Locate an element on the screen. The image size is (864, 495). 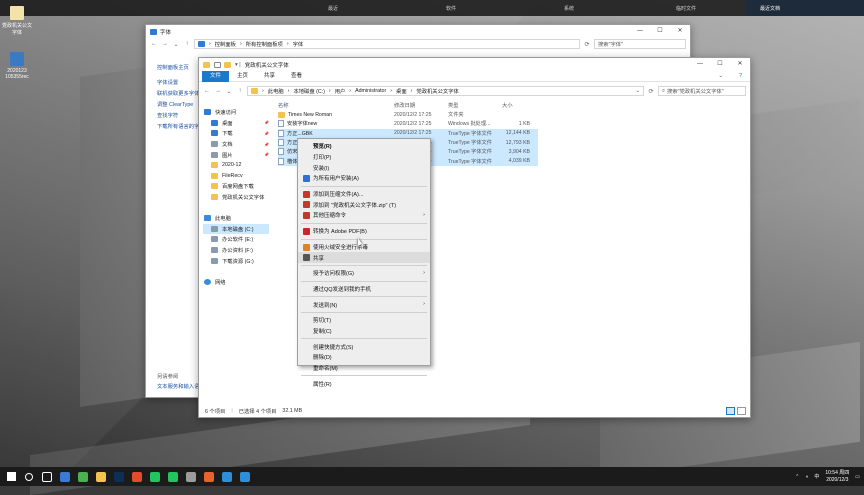
breadcrumb-desktop: 桌面 is located at coordinates (401, 91).